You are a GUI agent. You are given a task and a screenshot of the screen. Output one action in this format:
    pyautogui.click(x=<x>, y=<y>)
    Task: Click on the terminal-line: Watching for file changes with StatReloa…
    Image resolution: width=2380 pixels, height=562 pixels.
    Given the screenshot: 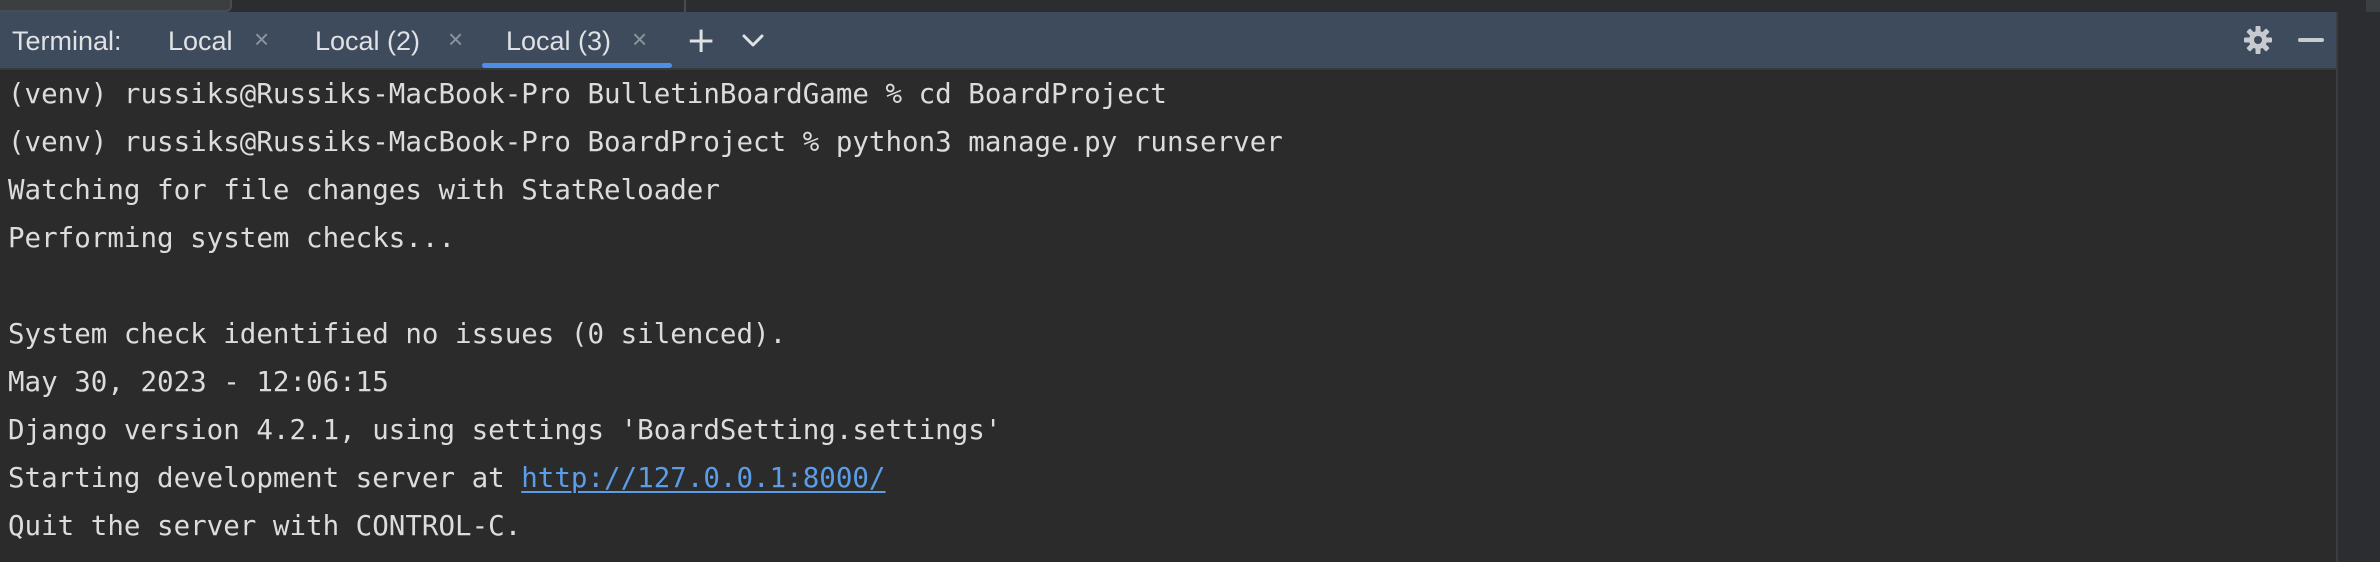 What is the action you would take?
    pyautogui.click(x=364, y=190)
    